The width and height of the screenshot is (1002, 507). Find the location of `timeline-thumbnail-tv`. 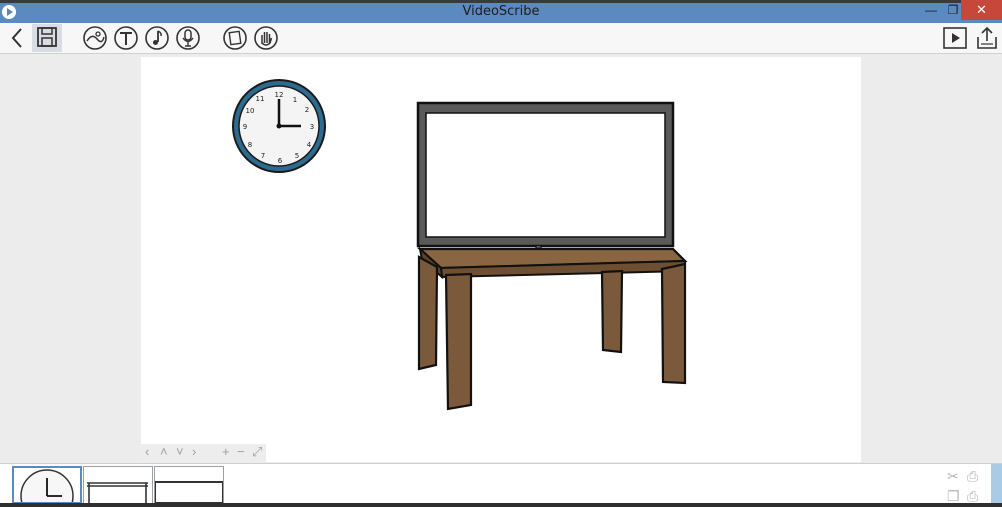

timeline-thumbnail-tv is located at coordinates (189, 485).